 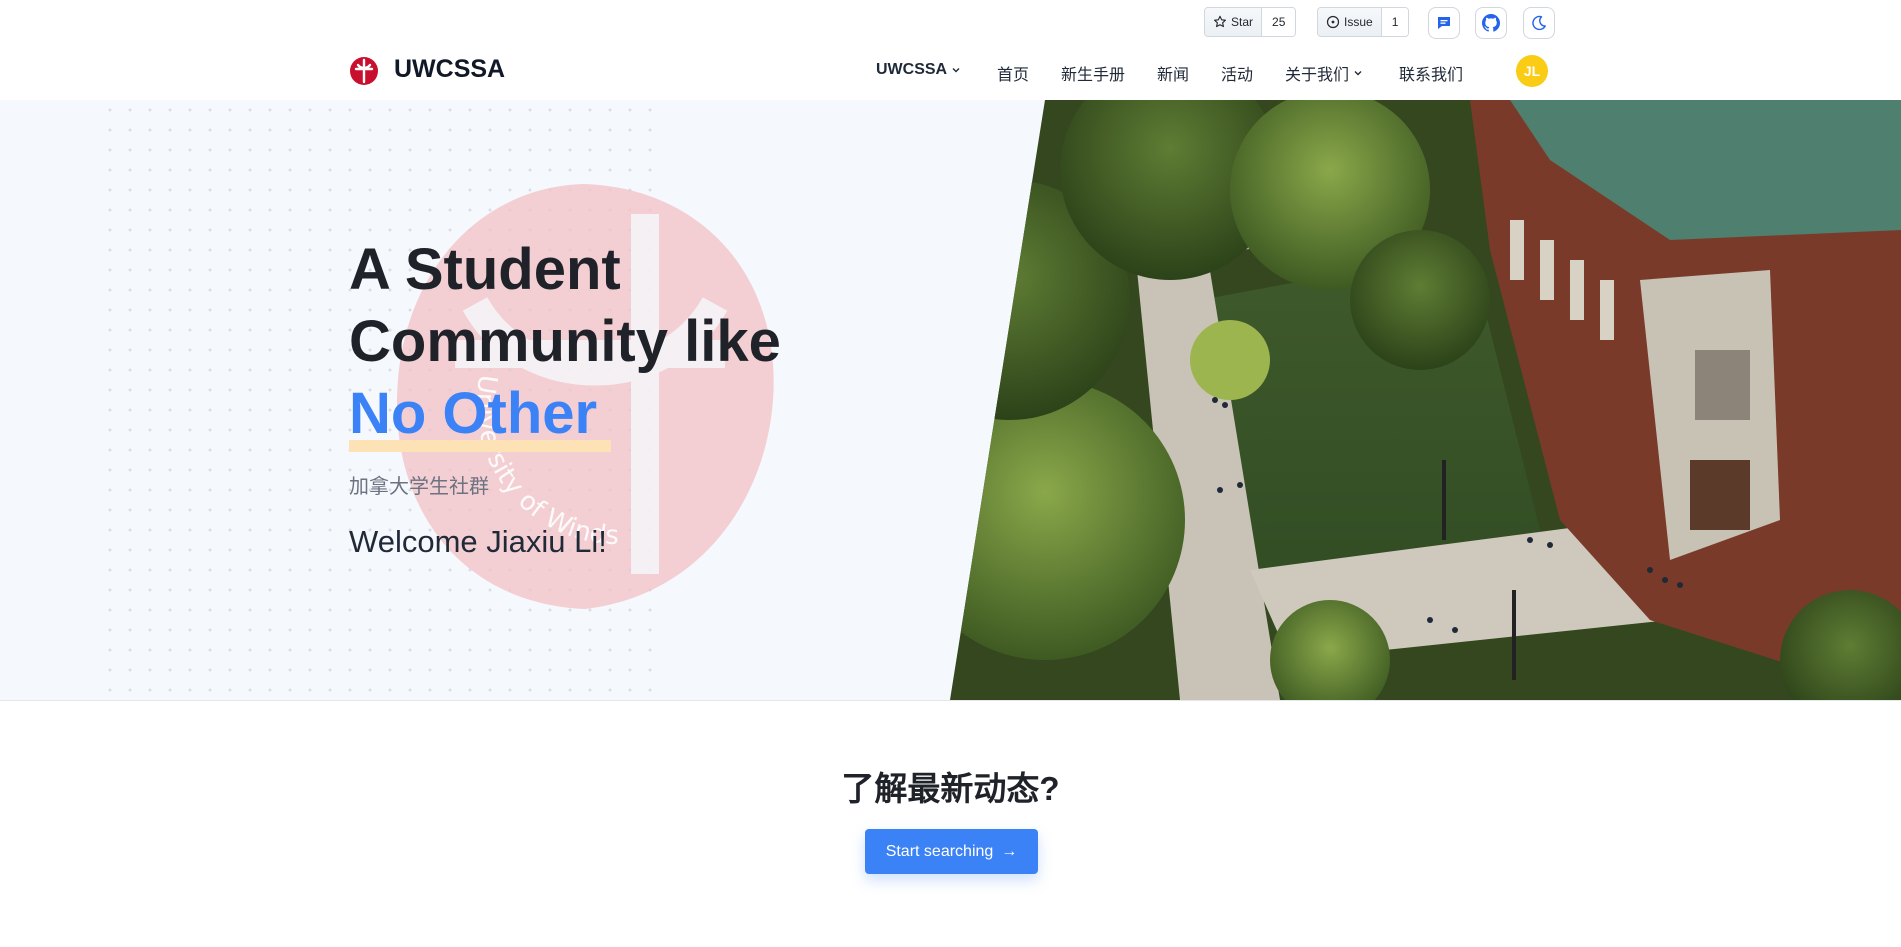 What do you see at coordinates (1317, 75) in the screenshot?
I see `nav-item-label: 关于我们` at bounding box center [1317, 75].